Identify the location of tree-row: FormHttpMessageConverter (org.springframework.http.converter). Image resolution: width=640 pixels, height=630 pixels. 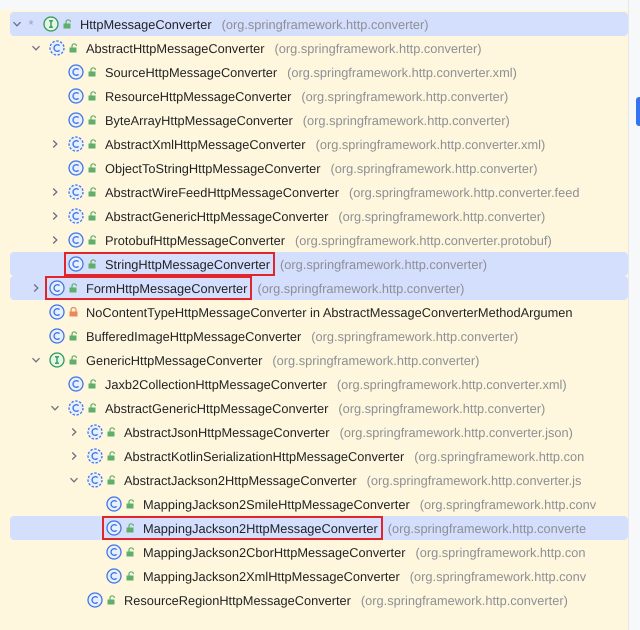
(319, 288).